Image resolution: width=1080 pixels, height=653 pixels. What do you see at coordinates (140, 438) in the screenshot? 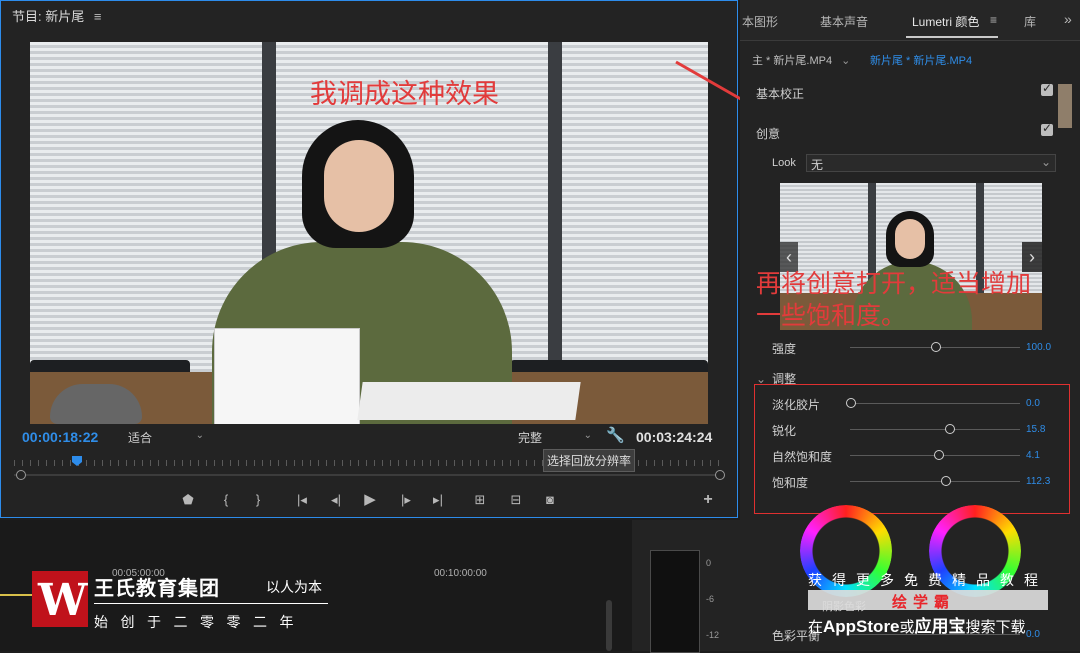
I see `zoom-level-value: 适合` at bounding box center [140, 438].